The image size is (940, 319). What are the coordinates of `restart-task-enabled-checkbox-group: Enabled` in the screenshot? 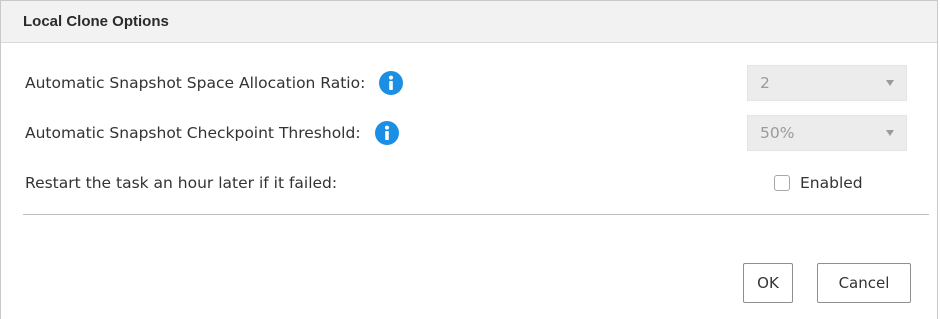 It's located at (818, 183).